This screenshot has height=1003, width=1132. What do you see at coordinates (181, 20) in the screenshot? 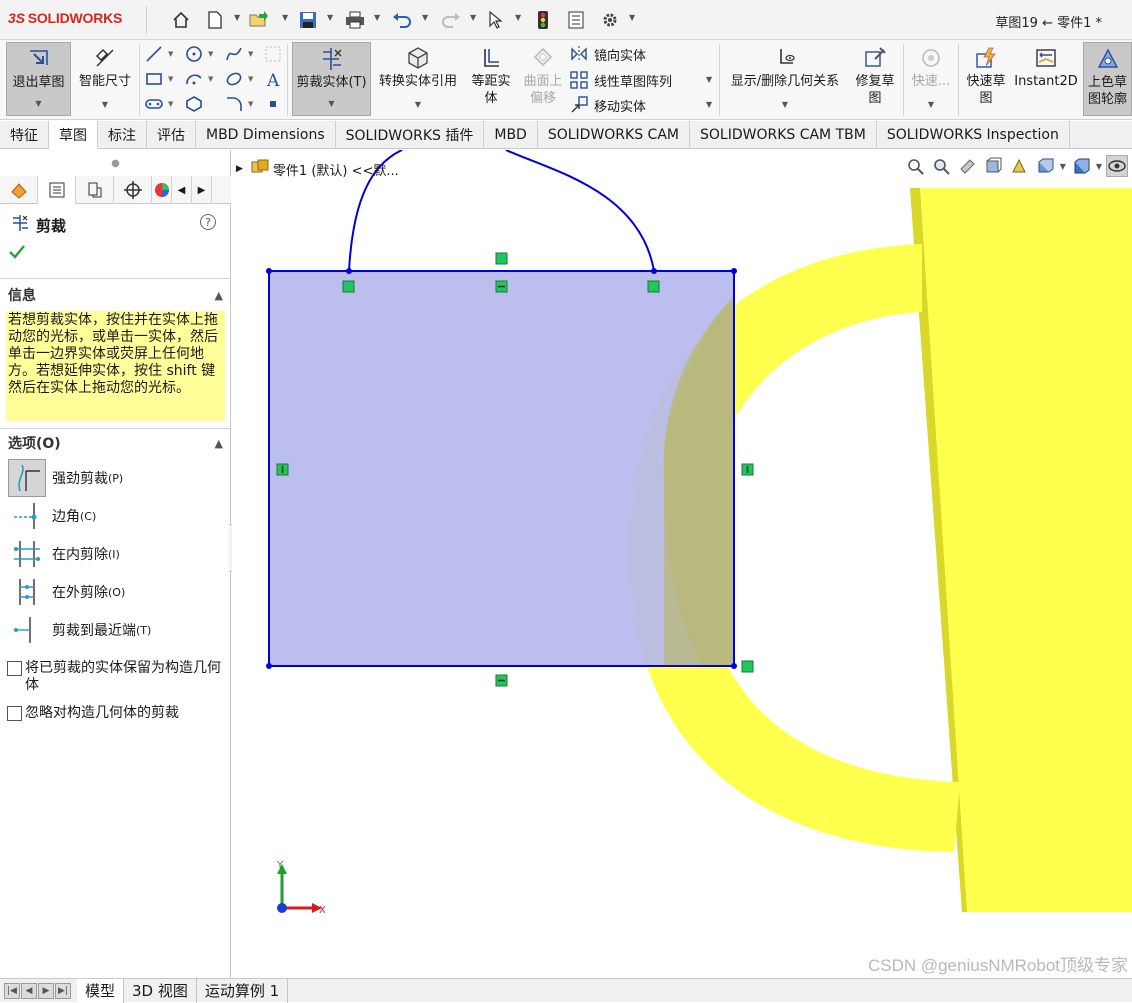
I see `home-icon` at bounding box center [181, 20].